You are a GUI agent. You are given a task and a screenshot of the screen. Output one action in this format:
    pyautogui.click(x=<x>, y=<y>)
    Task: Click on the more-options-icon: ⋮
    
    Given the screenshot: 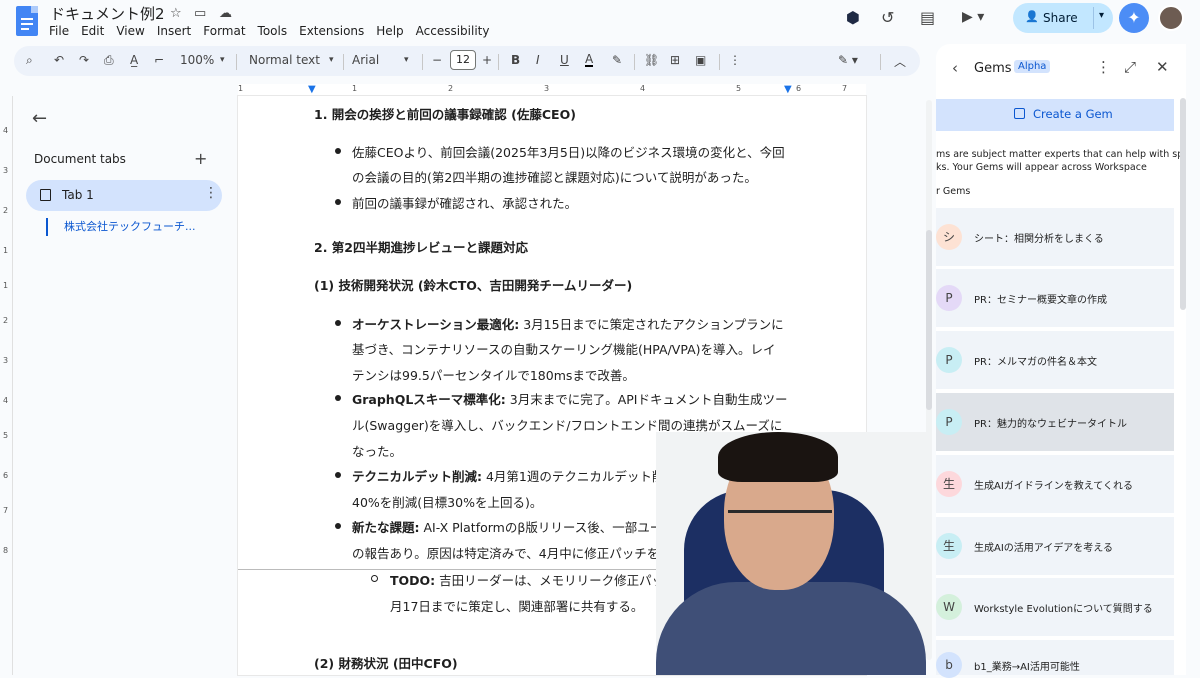 What is the action you would take?
    pyautogui.click(x=735, y=60)
    